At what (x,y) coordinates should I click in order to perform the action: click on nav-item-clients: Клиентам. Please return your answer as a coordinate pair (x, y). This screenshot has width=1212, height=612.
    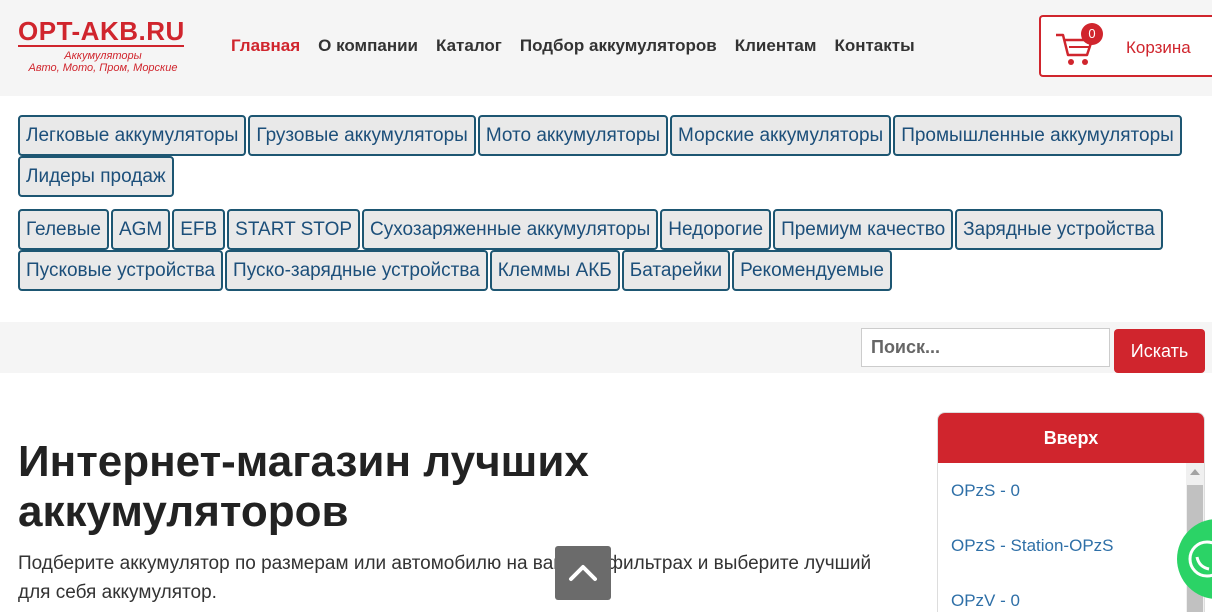
    Looking at the image, I should click on (776, 46).